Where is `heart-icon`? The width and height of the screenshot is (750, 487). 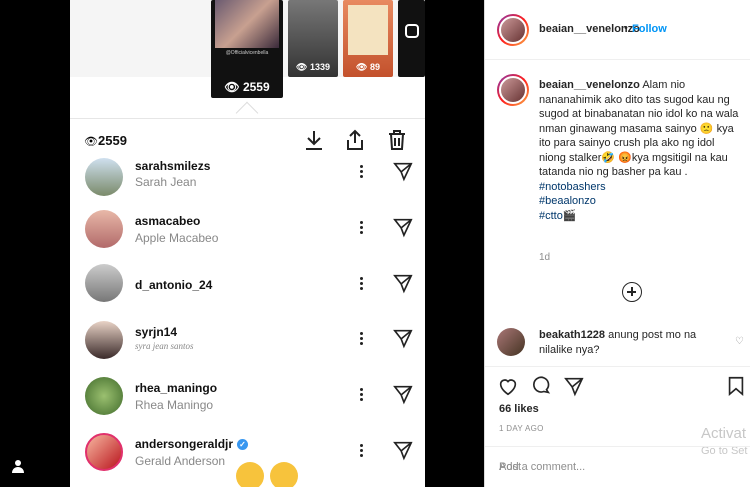
heart-icon is located at coordinates (508, 386).